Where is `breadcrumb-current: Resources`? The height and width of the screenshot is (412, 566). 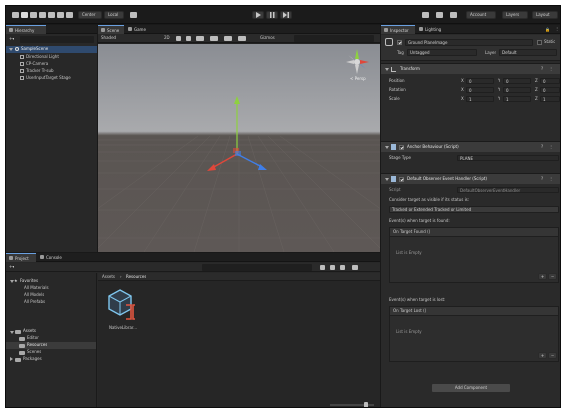 breadcrumb-current: Resources is located at coordinates (136, 277).